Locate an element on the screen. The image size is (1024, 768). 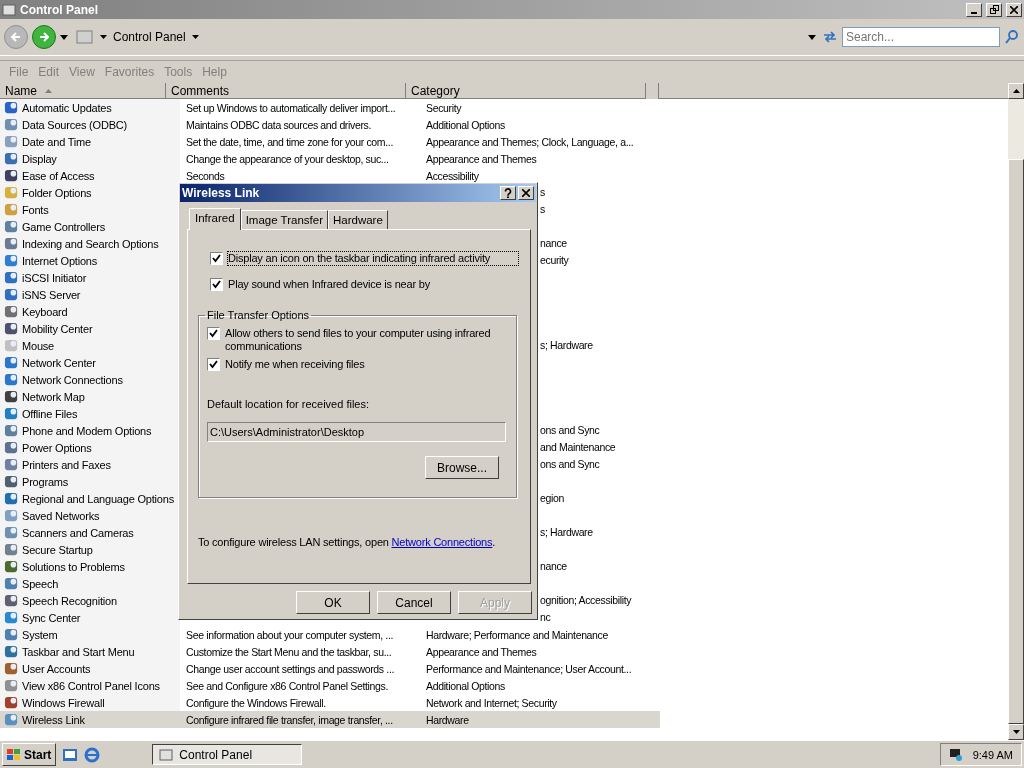
scrollbar is located at coordinates (1016, 411).